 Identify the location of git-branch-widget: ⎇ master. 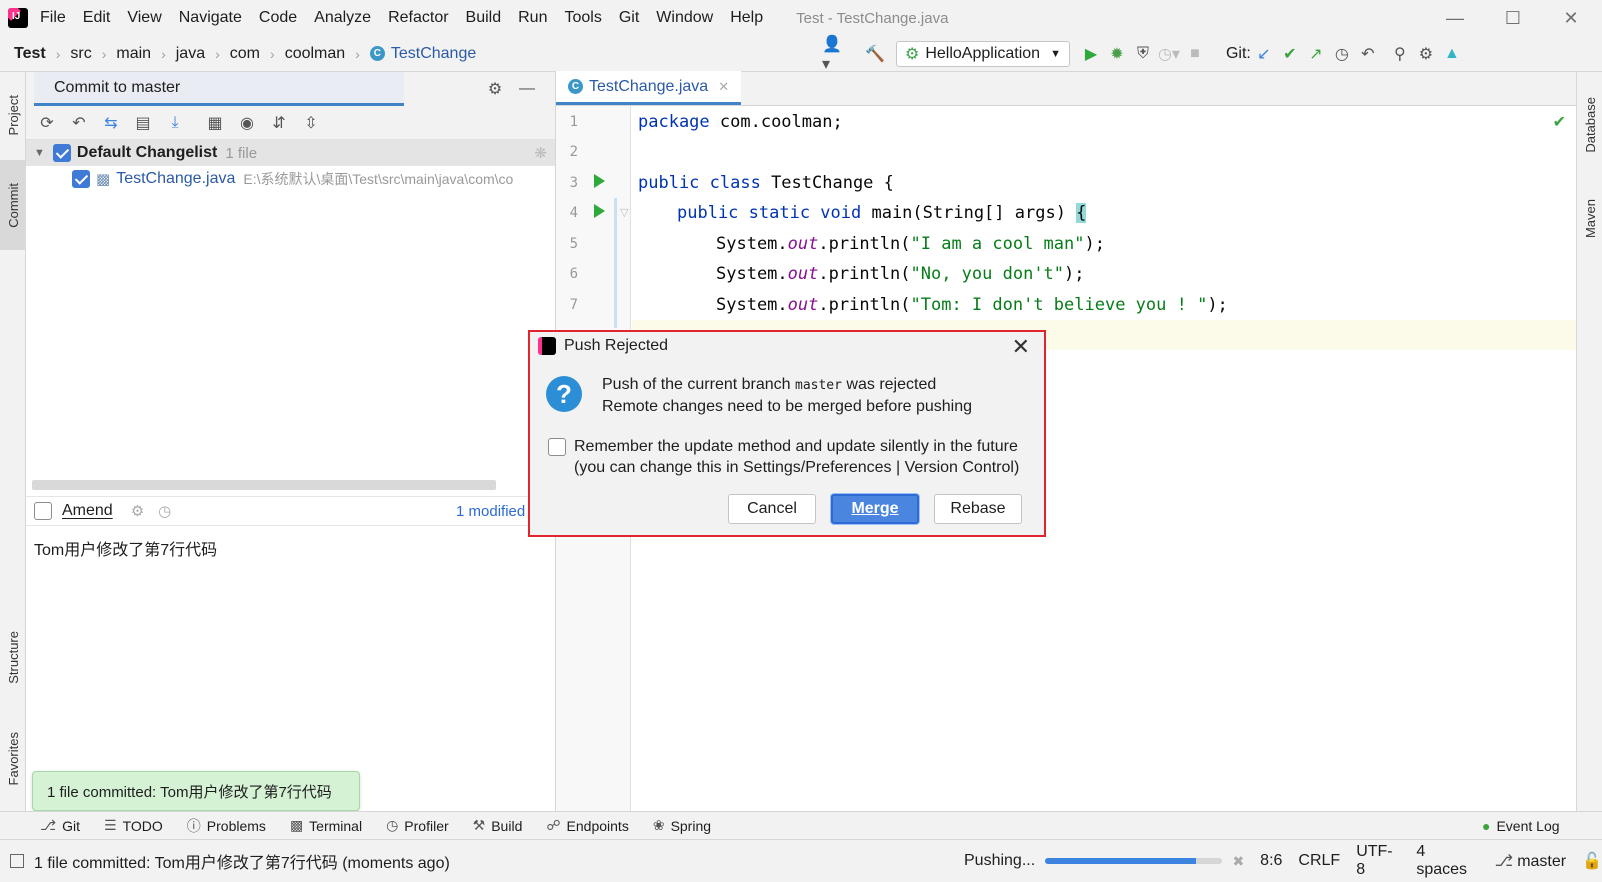
(1530, 861).